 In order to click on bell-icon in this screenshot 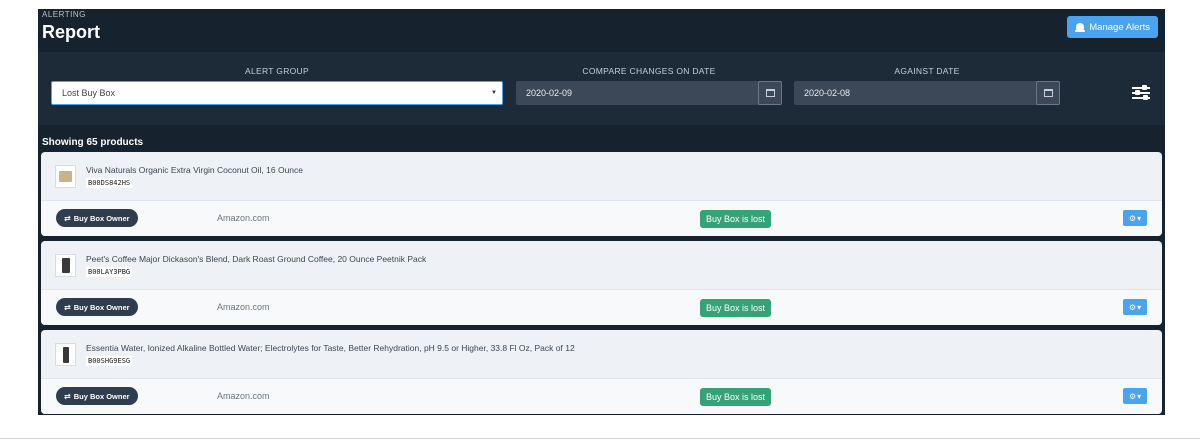, I will do `click(1080, 27)`.